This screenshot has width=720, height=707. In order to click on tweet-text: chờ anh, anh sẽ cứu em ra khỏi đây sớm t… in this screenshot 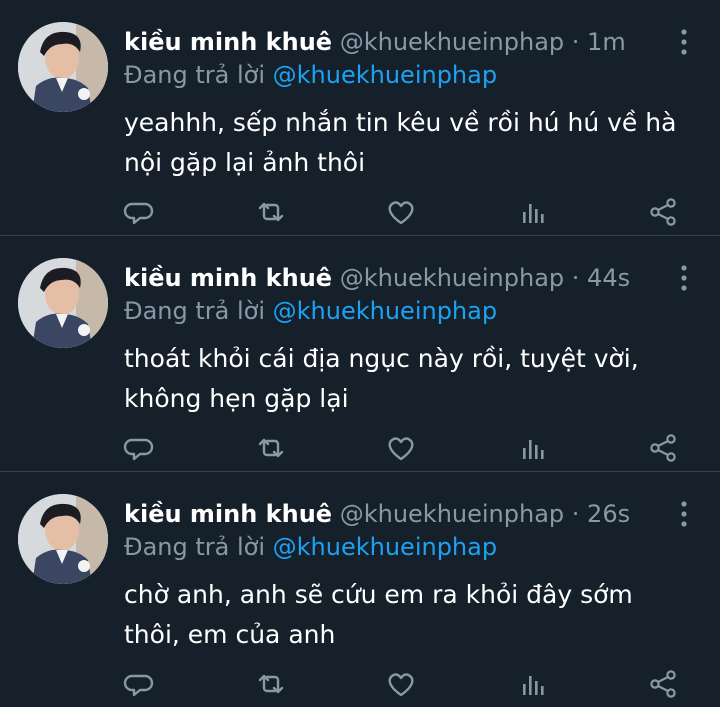, I will do `click(378, 614)`.